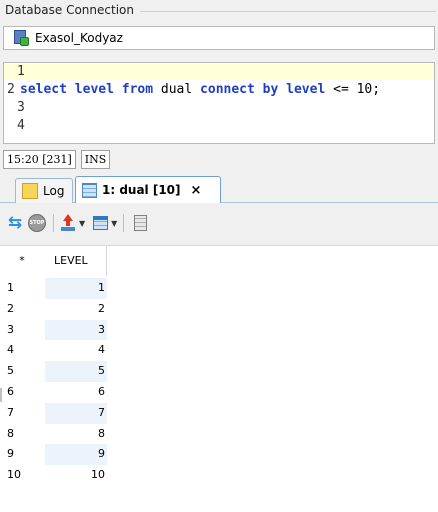 The height and width of the screenshot is (512, 438). Describe the element at coordinates (11, 89) in the screenshot. I see `line-number: 2` at that location.